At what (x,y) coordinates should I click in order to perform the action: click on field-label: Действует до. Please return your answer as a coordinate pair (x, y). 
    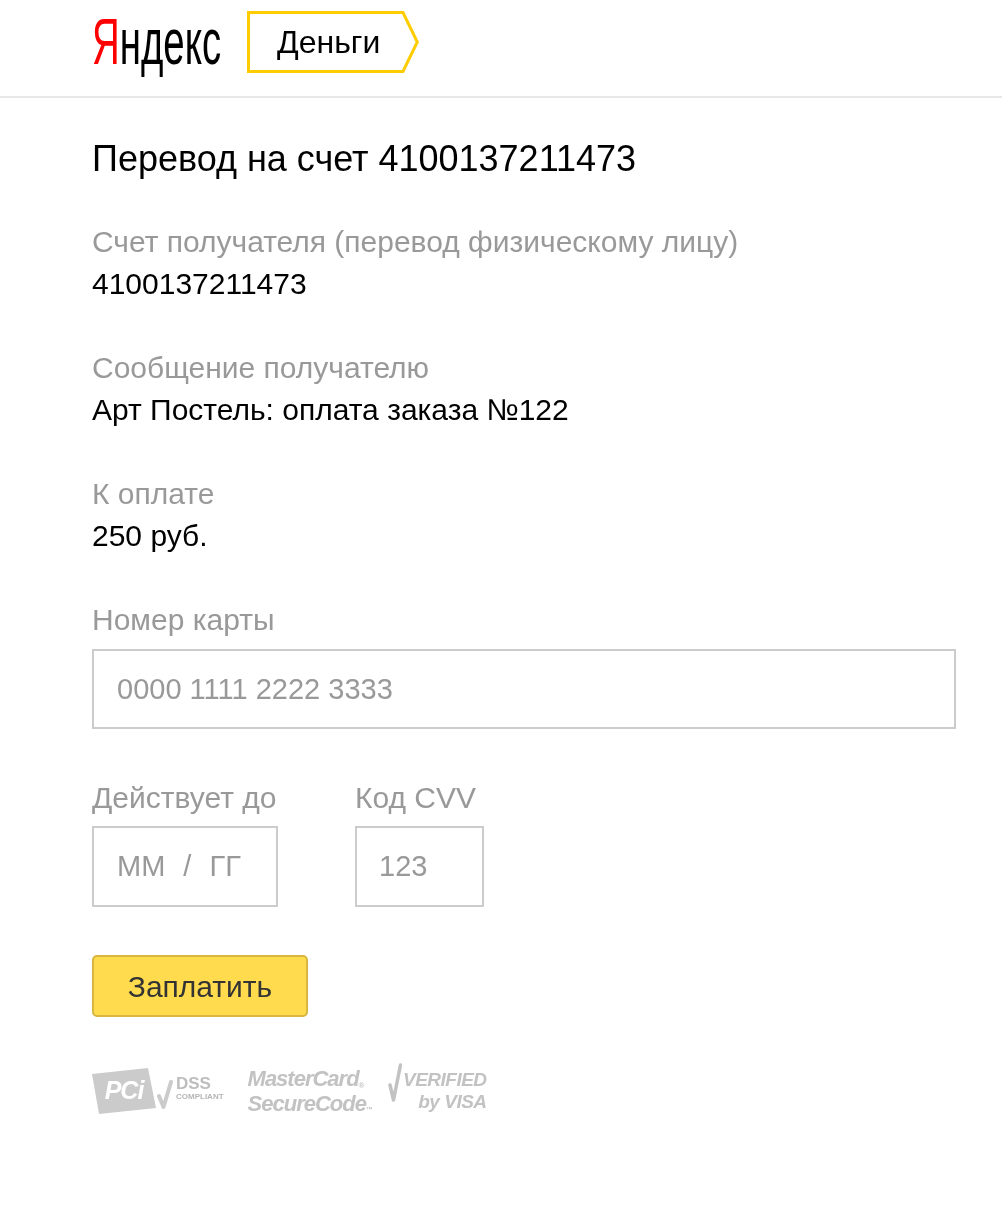
    Looking at the image, I should click on (184, 798).